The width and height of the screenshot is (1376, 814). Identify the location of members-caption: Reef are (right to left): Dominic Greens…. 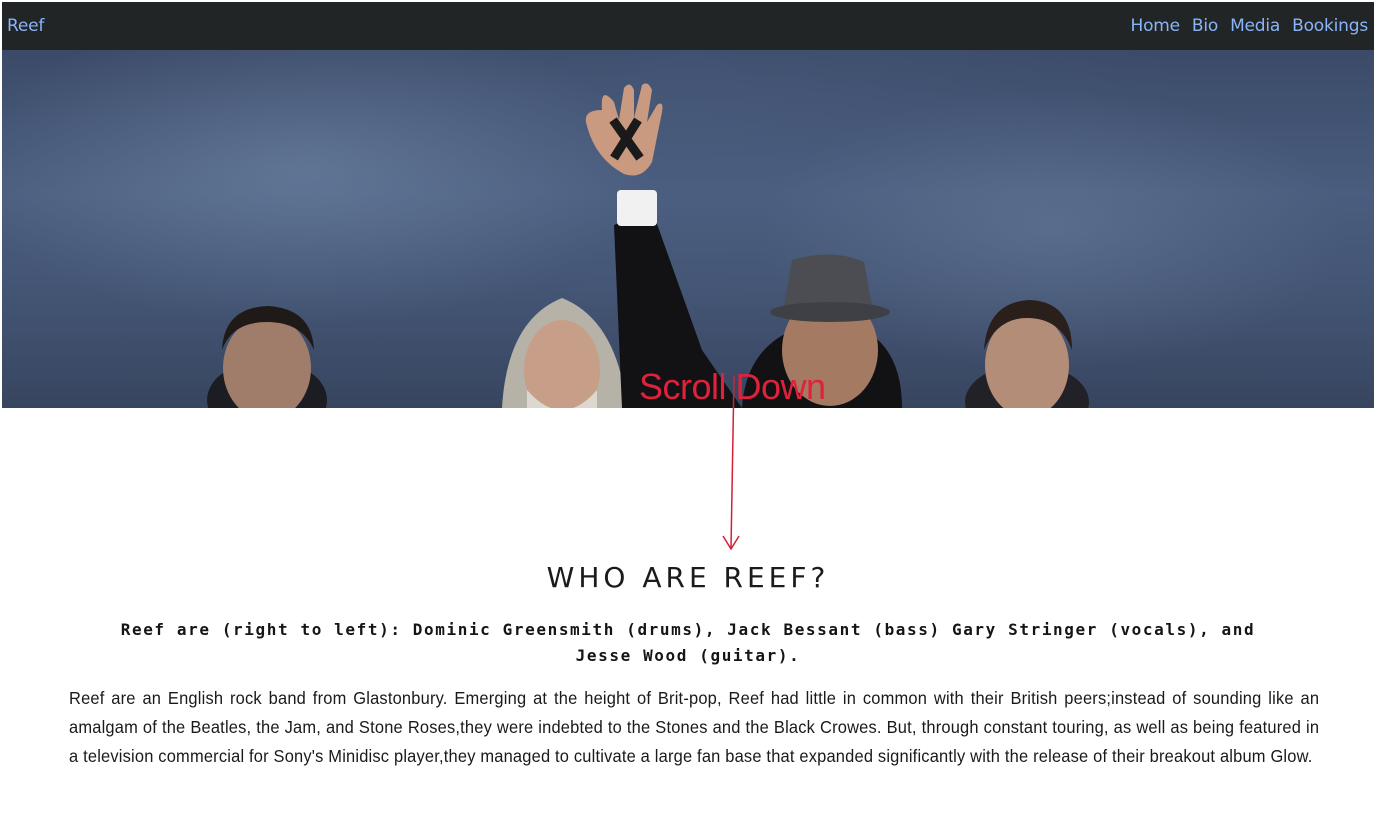
(688, 642).